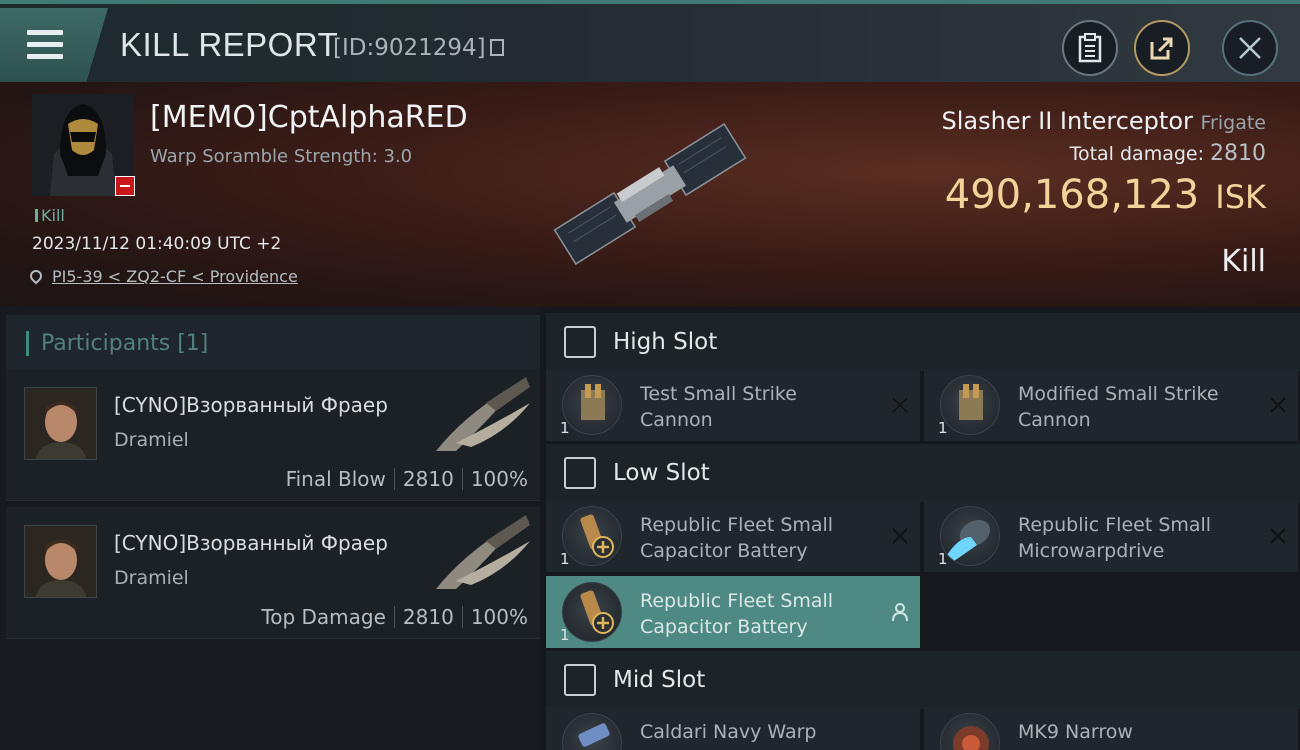  What do you see at coordinates (970, 731) in the screenshot?
I see `mk9-icon` at bounding box center [970, 731].